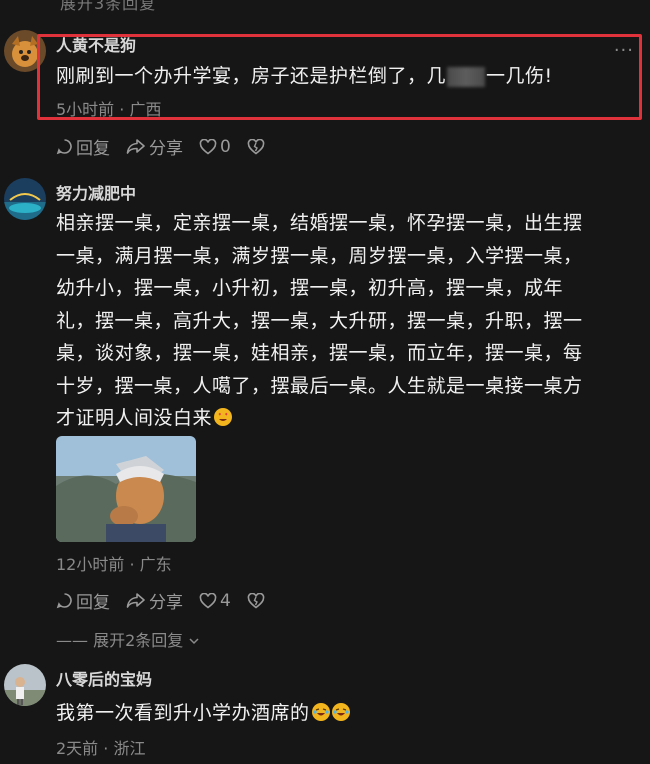 Image resolution: width=650 pixels, height=764 pixels. What do you see at coordinates (101, 748) in the screenshot?
I see `comment-meta: 2天前 · 浙江` at bounding box center [101, 748].